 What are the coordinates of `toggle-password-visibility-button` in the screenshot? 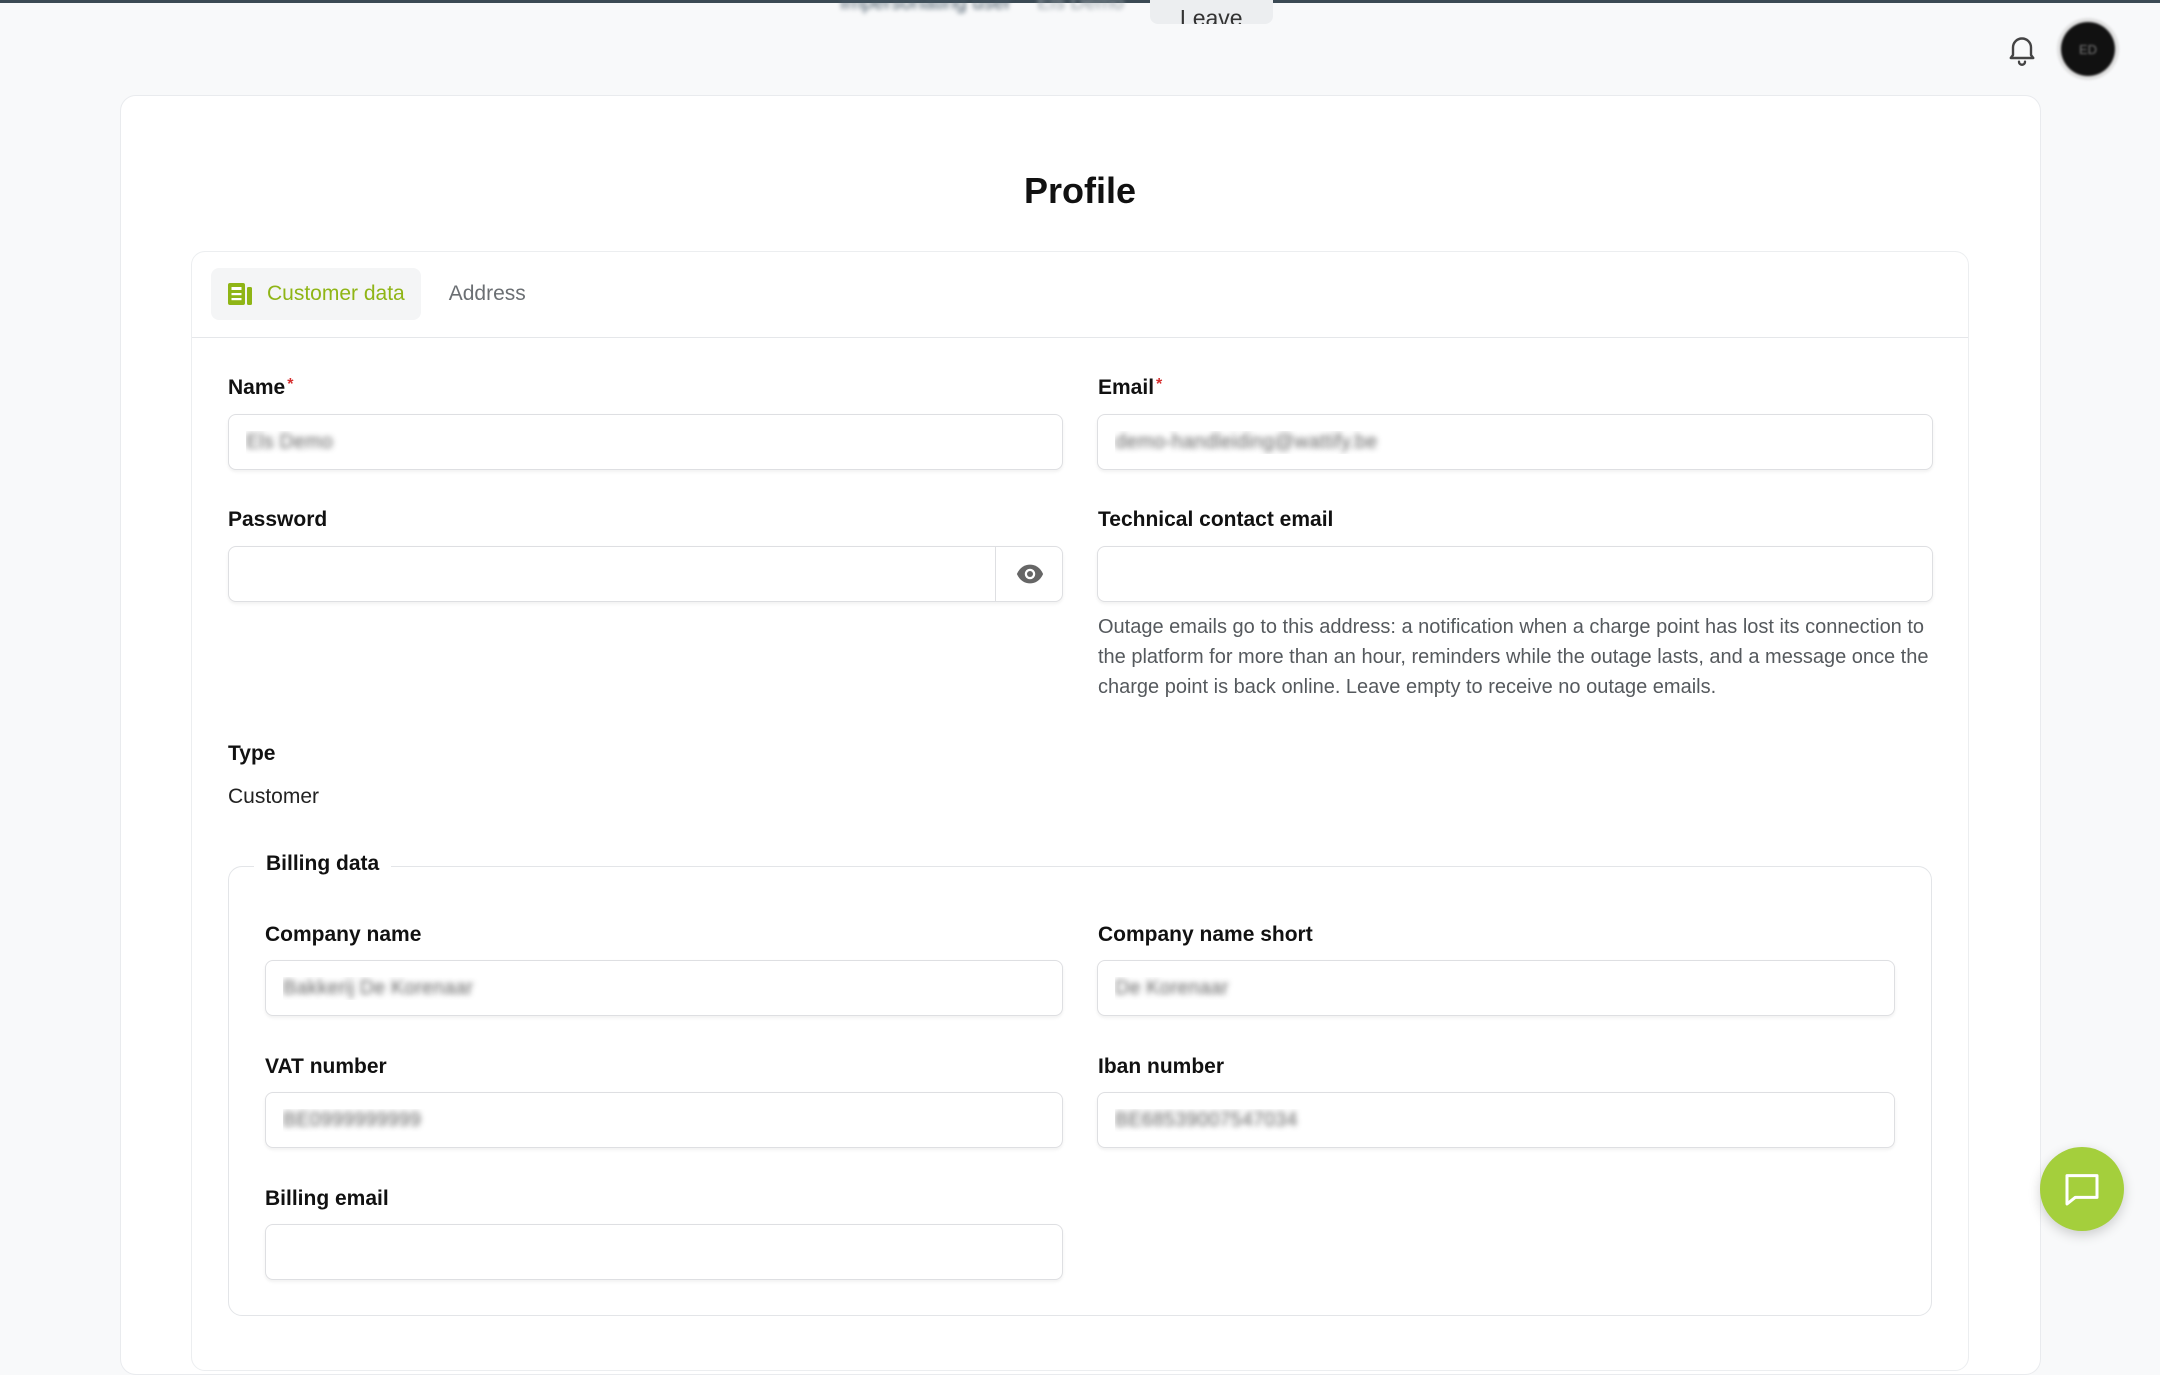 It's located at (1029, 574).